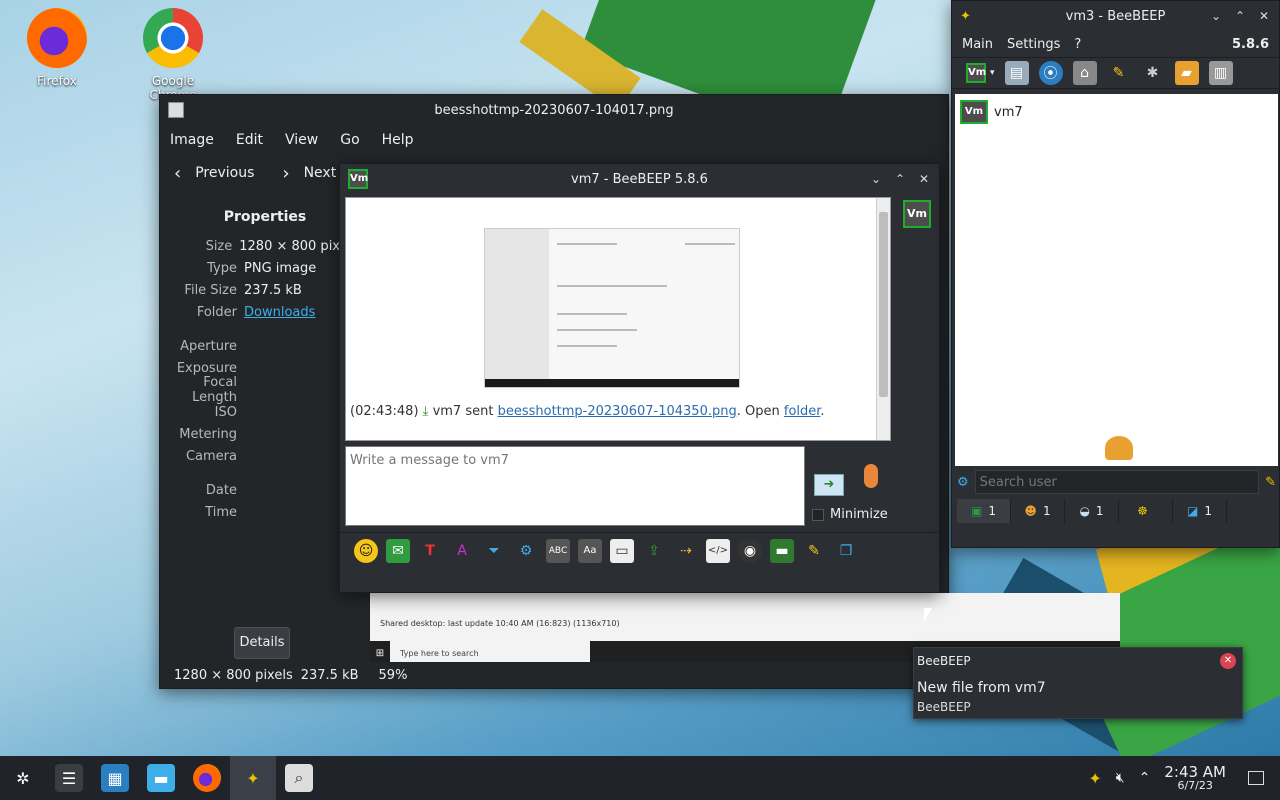 Image resolution: width=1280 pixels, height=800 pixels. Describe the element at coordinates (398, 550) in the screenshot. I see `mail-icon: ✉` at that location.